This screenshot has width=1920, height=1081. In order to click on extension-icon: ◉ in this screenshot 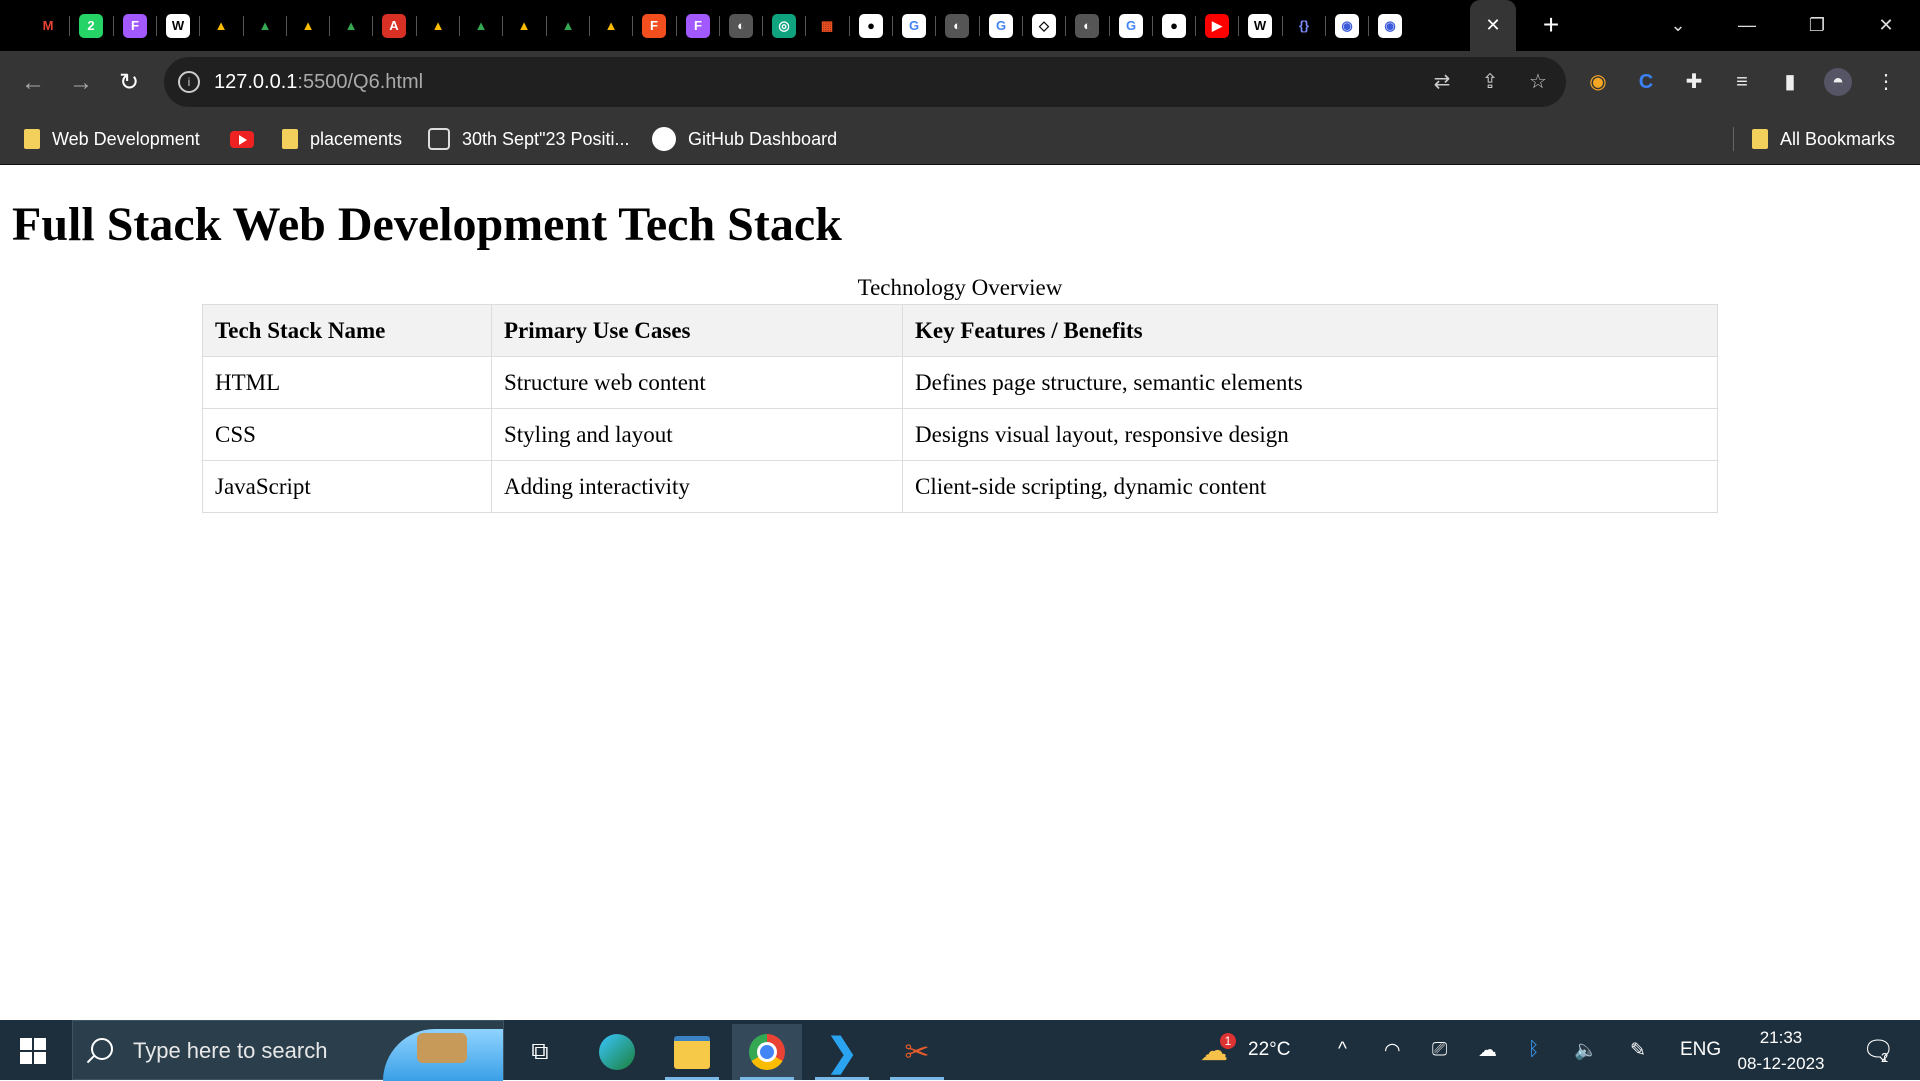, I will do `click(1598, 82)`.